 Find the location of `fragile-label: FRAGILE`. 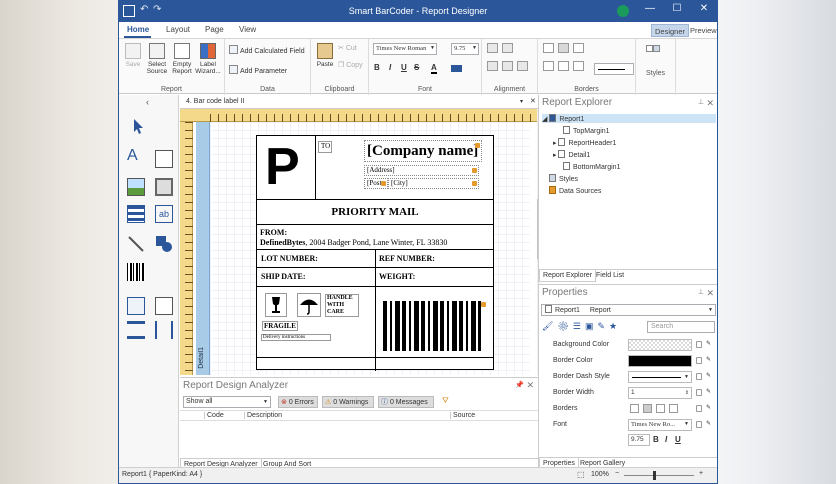

fragile-label: FRAGILE is located at coordinates (280, 326).